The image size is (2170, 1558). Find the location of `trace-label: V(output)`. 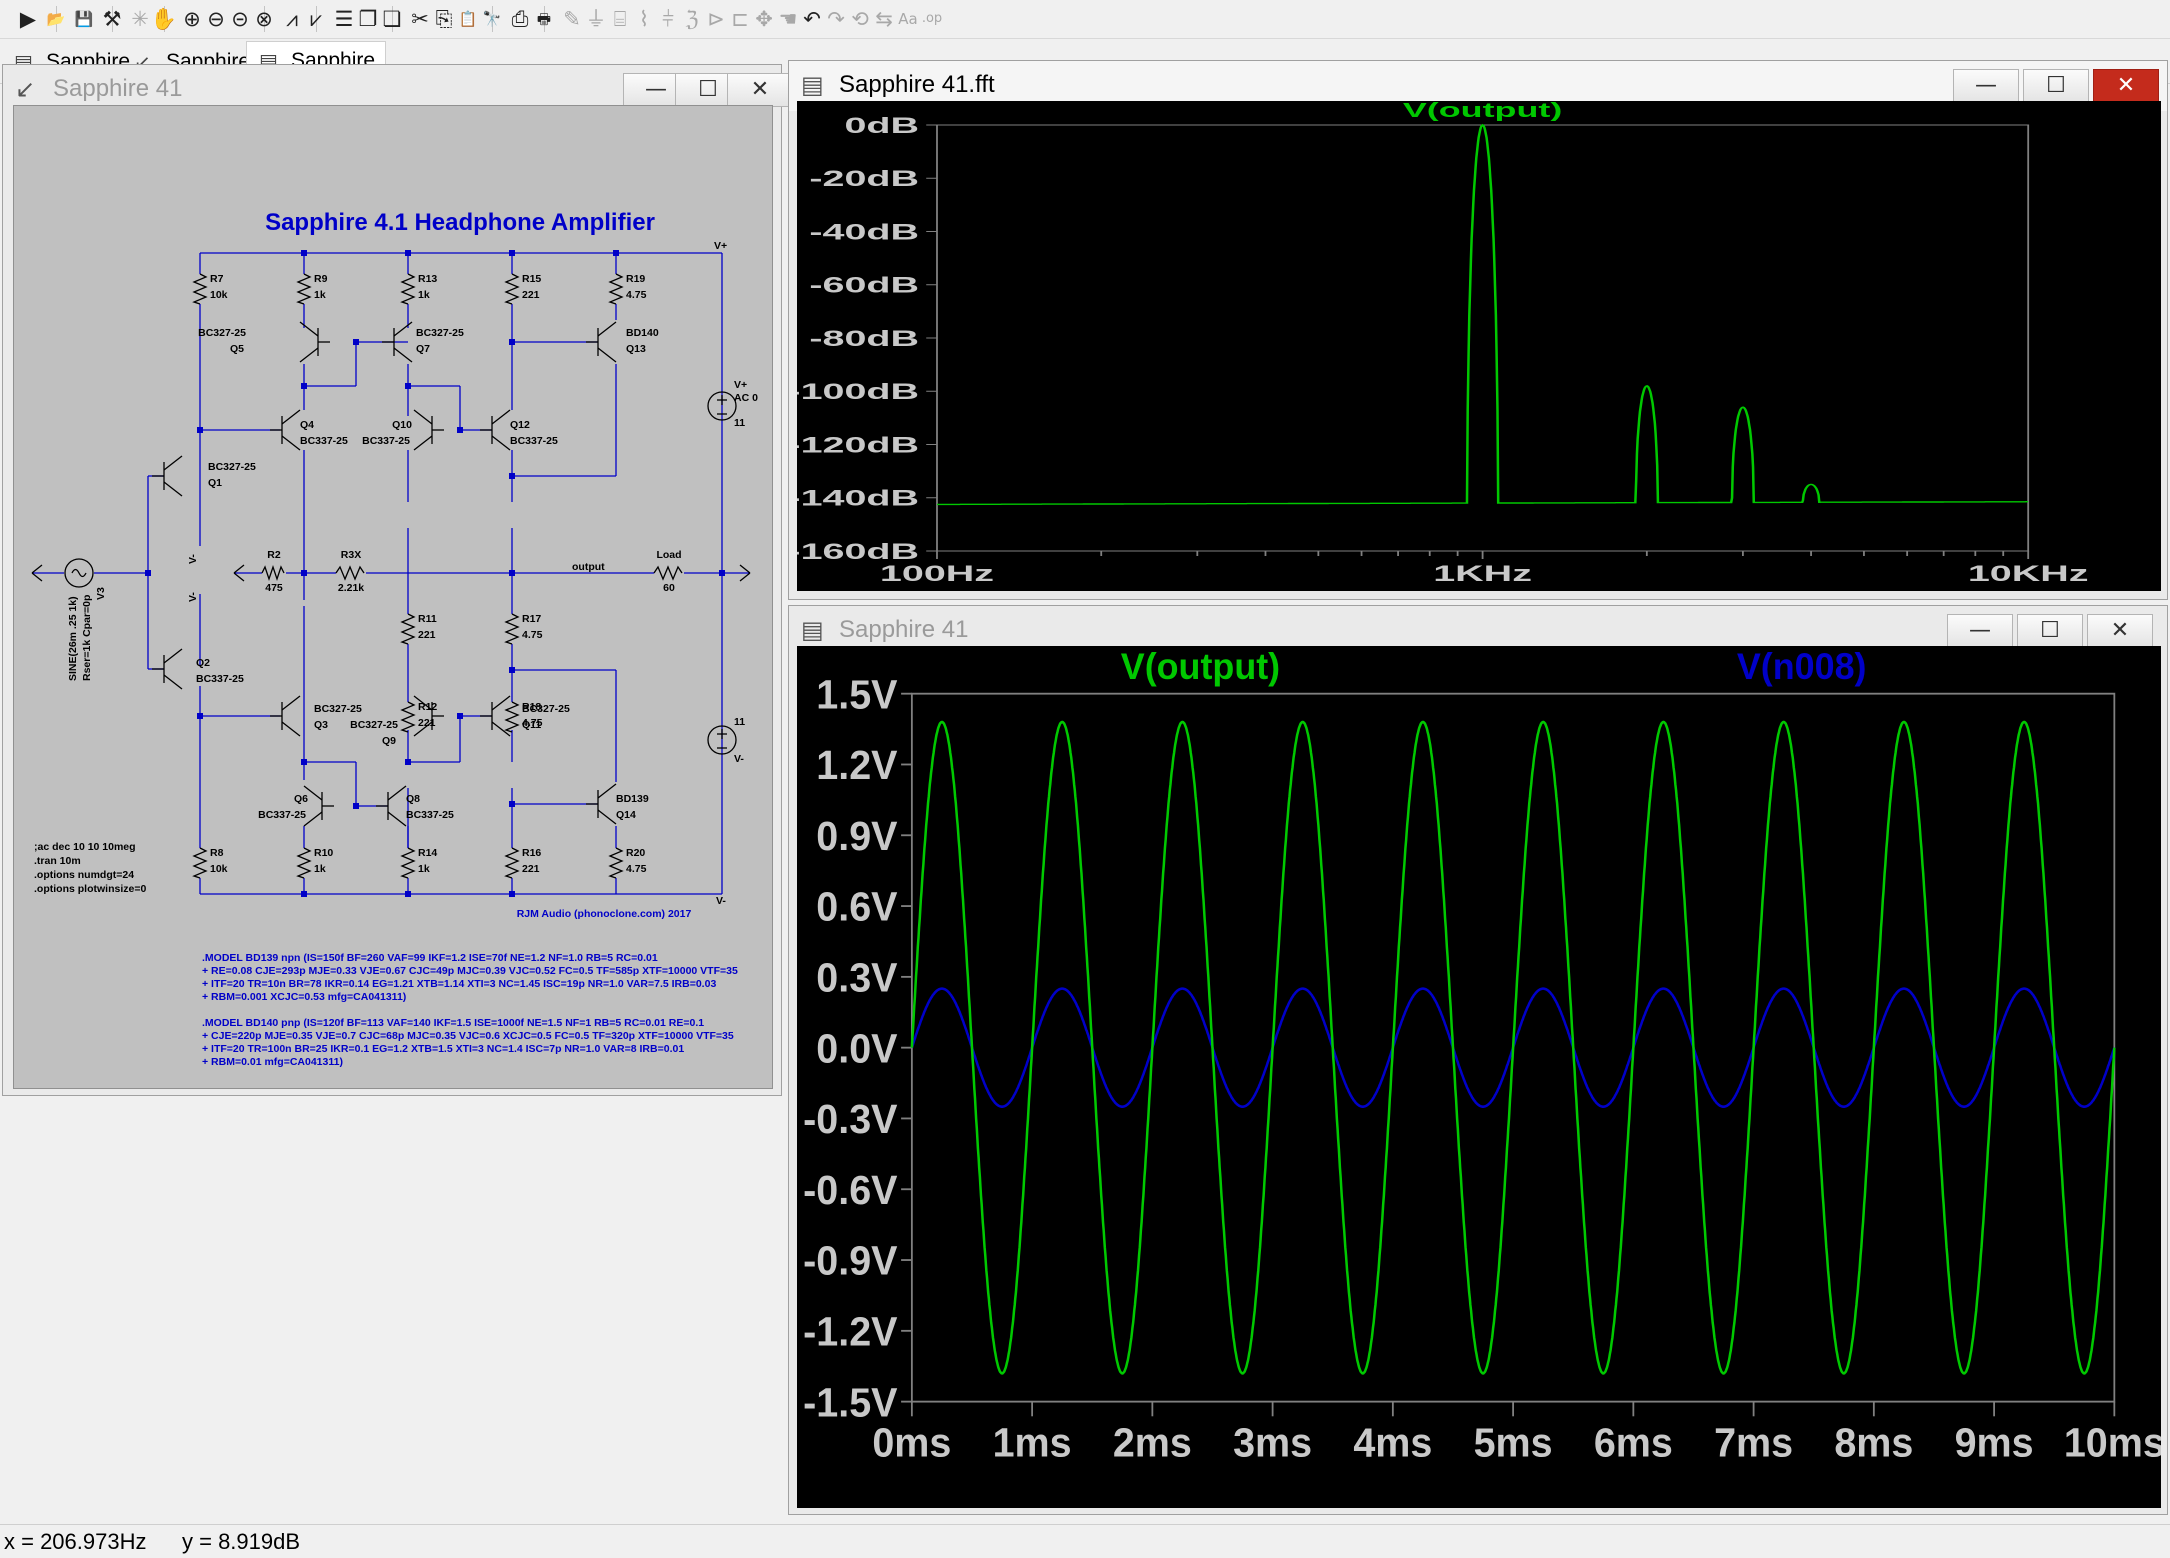

trace-label: V(output) is located at coordinates (1200, 666).